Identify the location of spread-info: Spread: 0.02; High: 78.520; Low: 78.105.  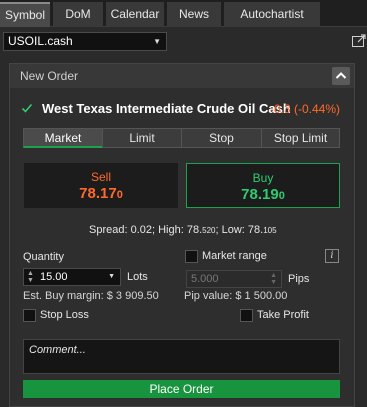
(183, 230).